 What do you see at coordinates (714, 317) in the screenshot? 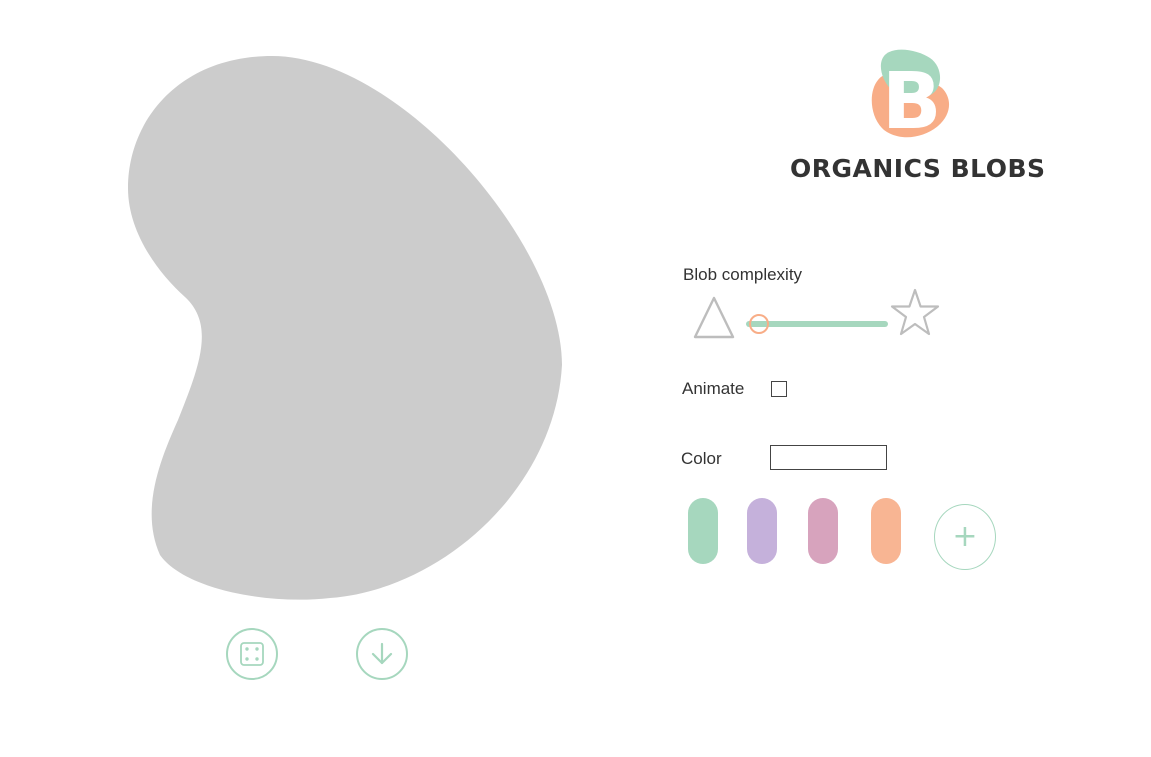
I see `triangle-icon` at bounding box center [714, 317].